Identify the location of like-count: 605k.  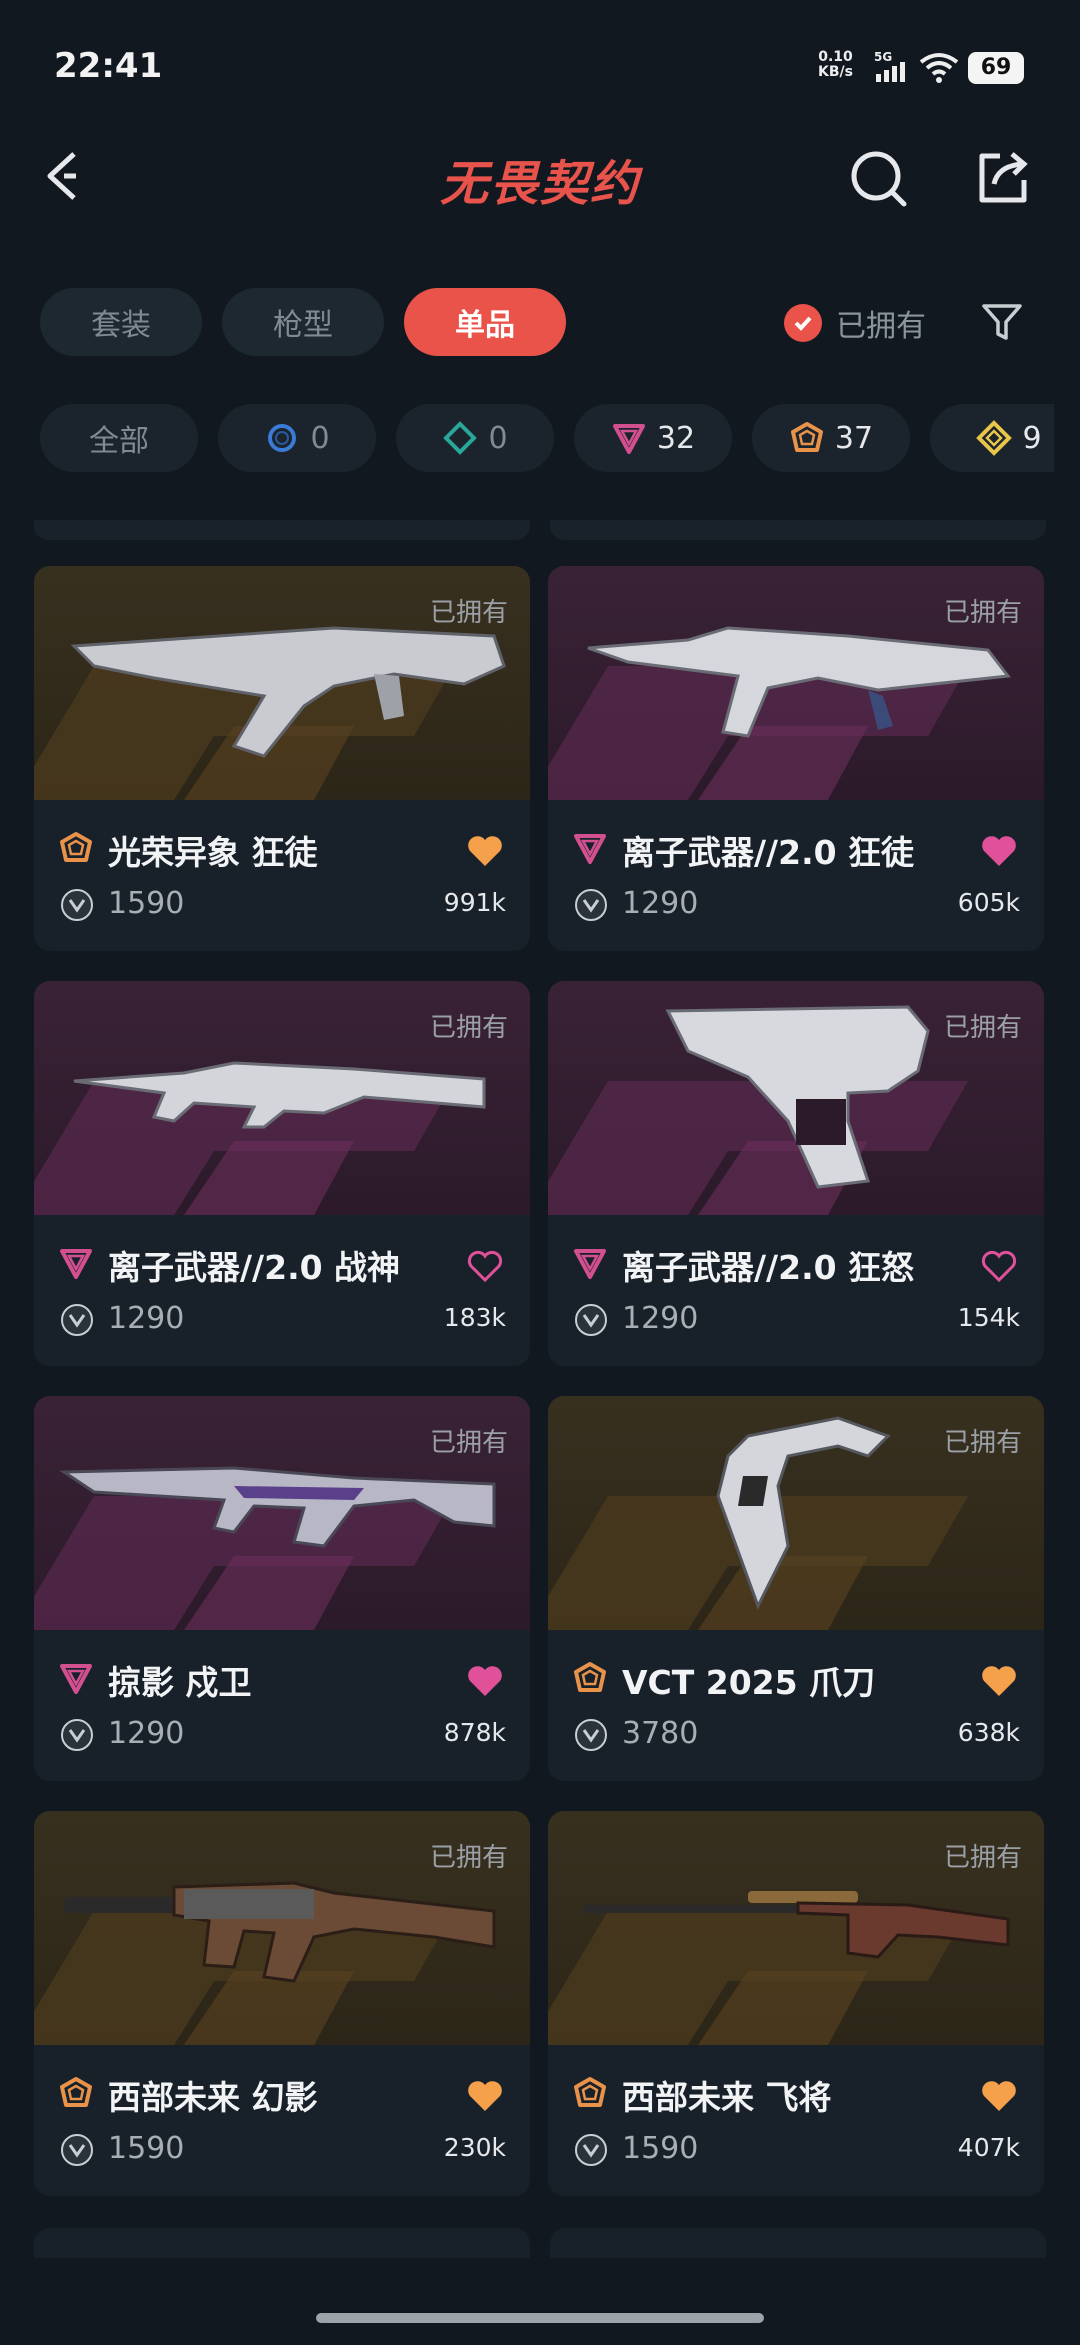
(988, 902).